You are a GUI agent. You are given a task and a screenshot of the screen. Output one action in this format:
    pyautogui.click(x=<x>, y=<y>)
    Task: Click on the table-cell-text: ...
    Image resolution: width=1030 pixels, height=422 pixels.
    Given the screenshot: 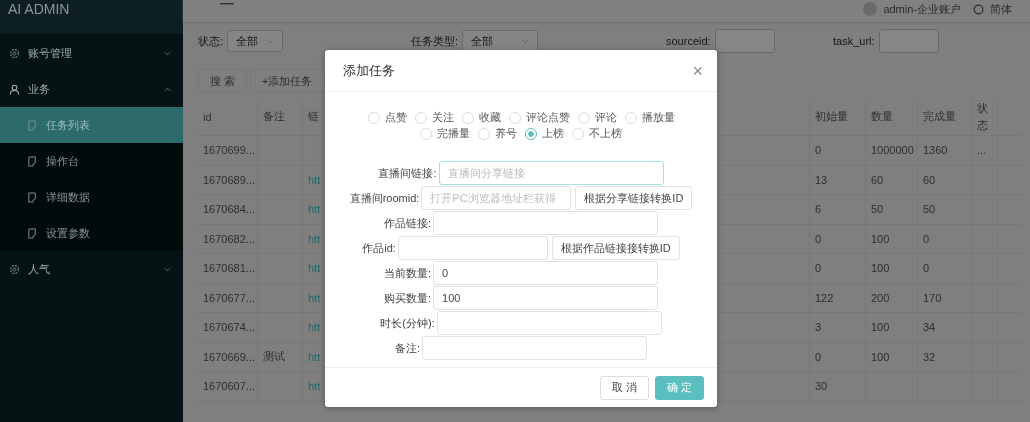 What is the action you would take?
    pyautogui.click(x=982, y=150)
    